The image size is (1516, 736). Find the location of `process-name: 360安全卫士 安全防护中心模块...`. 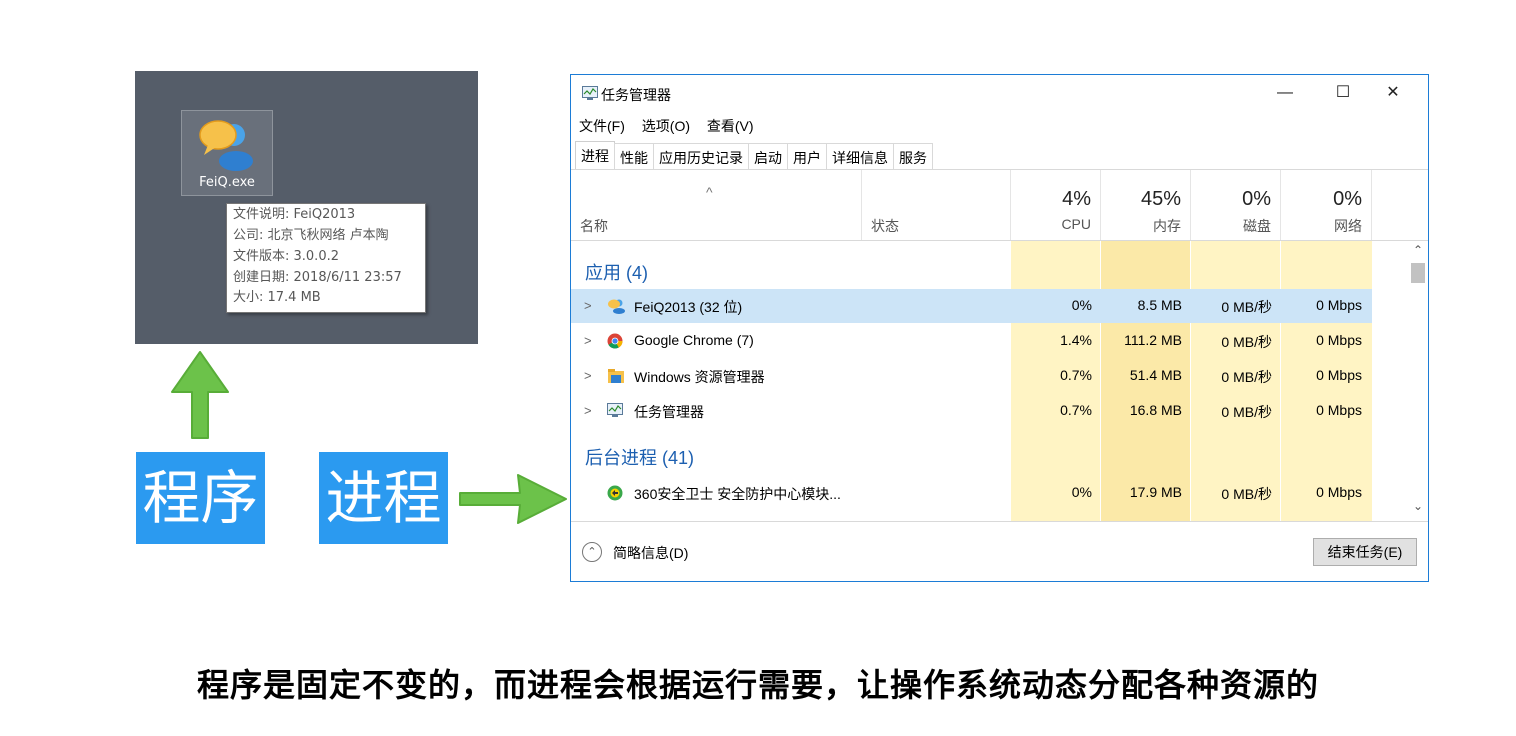

process-name: 360安全卫士 安全防护中心模块... is located at coordinates (737, 494).